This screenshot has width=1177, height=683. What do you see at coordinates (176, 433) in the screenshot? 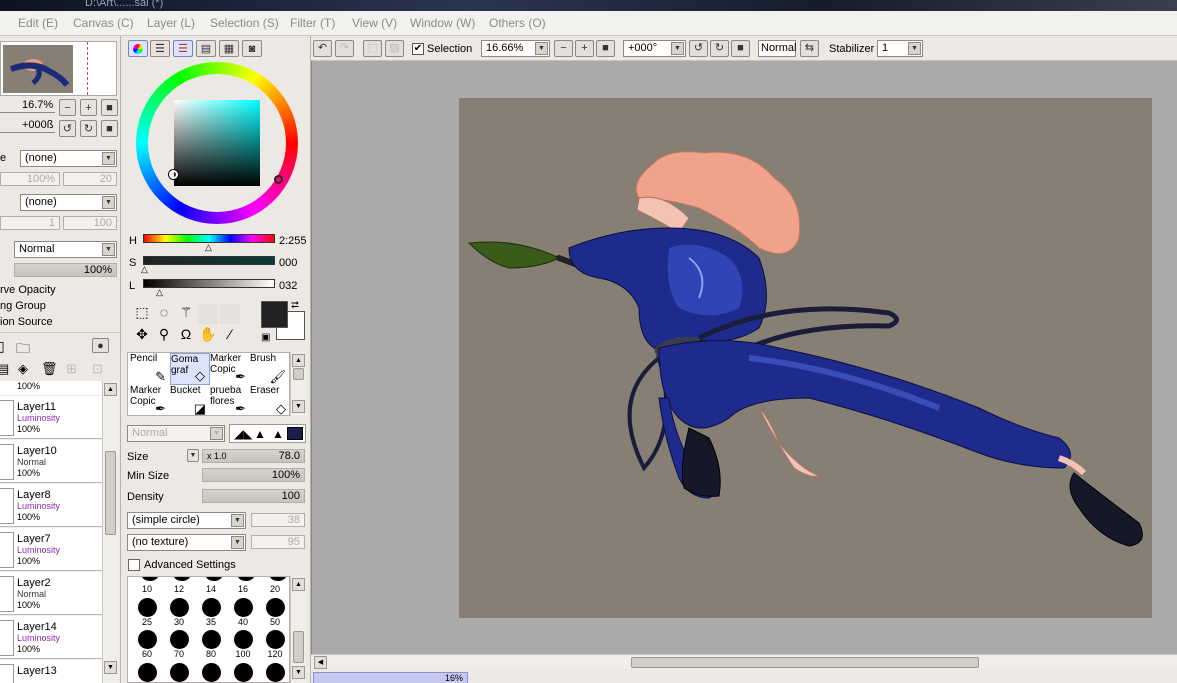
I see `brush-blend-select: Normal ▼` at bounding box center [176, 433].